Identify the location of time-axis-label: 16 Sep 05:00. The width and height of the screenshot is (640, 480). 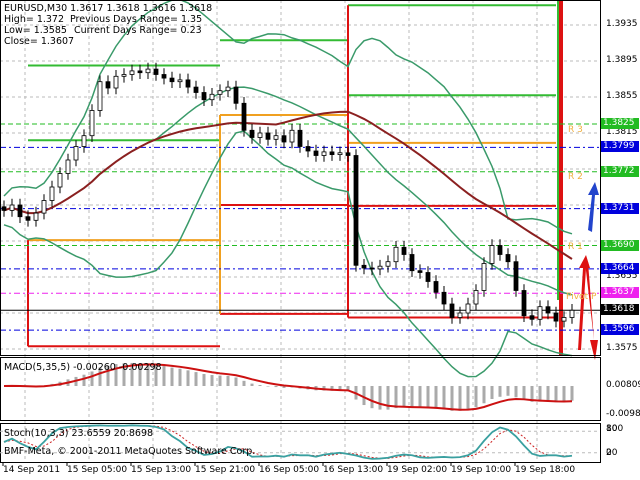
(289, 470).